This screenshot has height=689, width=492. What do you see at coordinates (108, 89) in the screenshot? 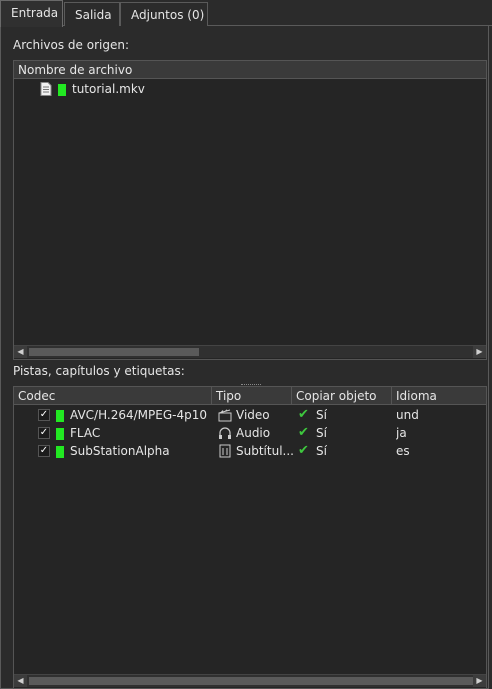
I see `file-name: tutorial.mkv` at bounding box center [108, 89].